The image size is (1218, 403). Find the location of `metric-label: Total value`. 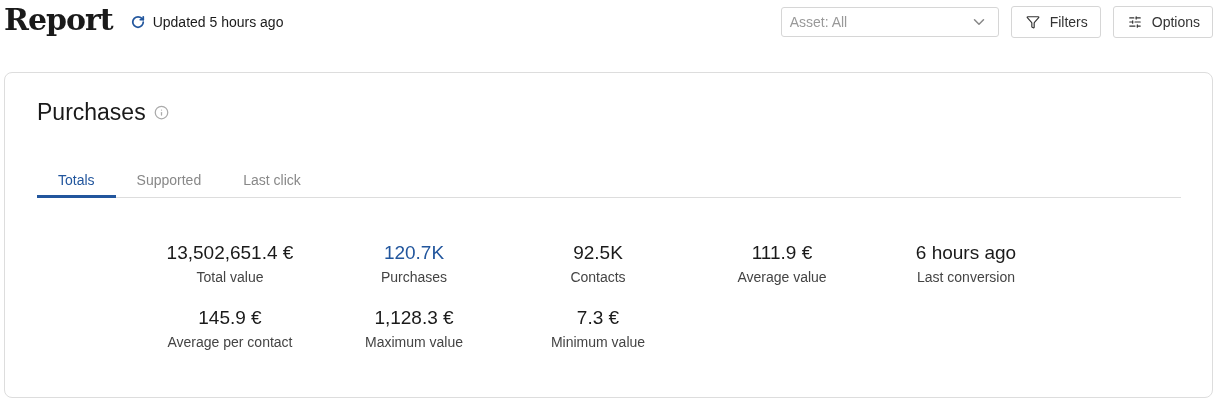

metric-label: Total value is located at coordinates (230, 277).